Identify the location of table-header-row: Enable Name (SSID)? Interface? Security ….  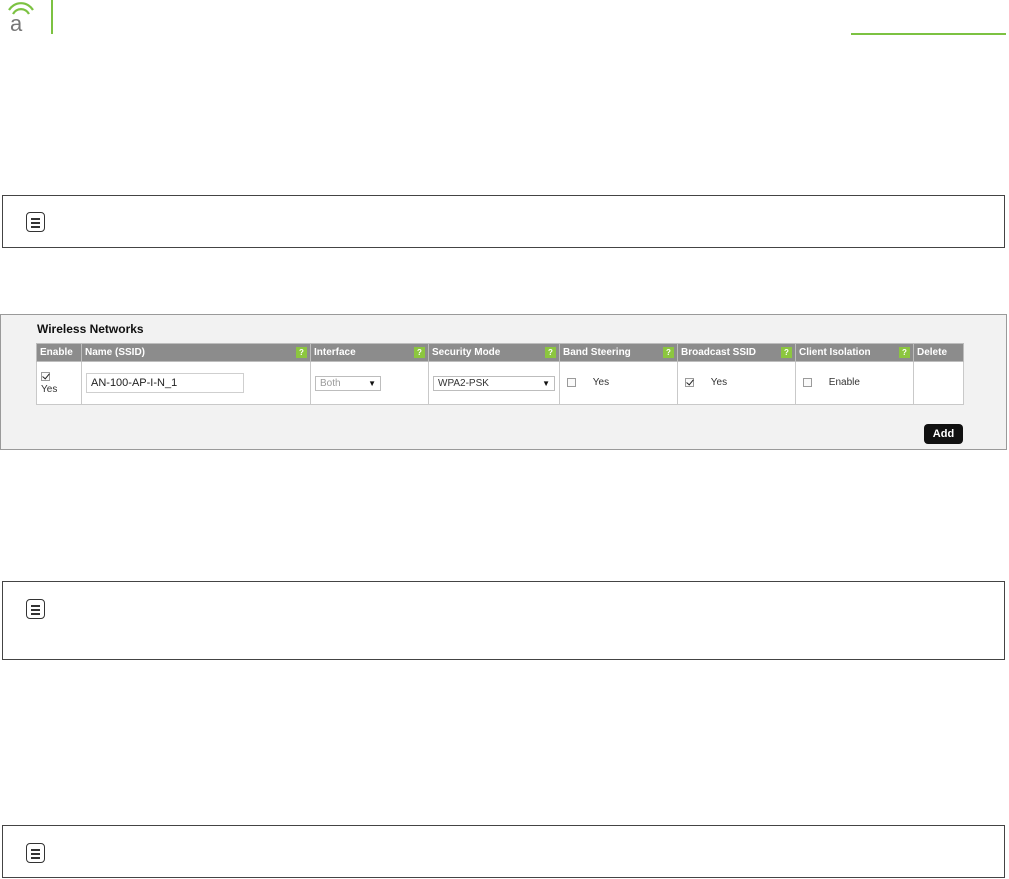
(500, 352).